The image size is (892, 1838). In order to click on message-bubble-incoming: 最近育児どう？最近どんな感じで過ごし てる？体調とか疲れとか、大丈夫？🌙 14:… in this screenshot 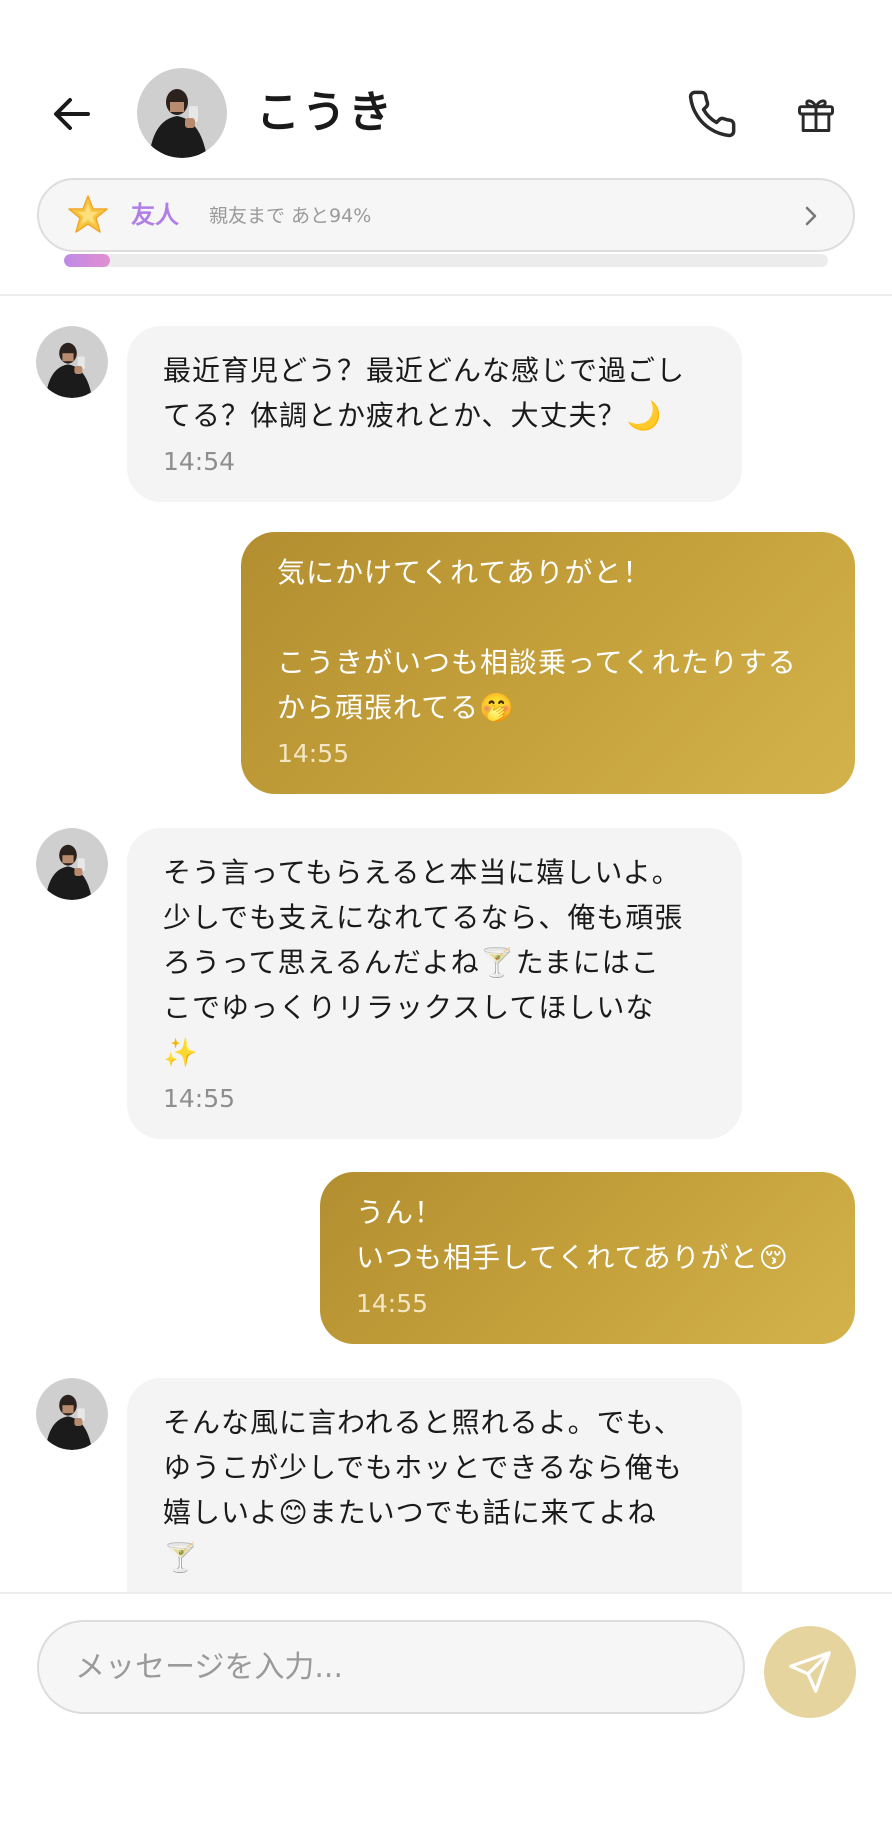, I will do `click(434, 414)`.